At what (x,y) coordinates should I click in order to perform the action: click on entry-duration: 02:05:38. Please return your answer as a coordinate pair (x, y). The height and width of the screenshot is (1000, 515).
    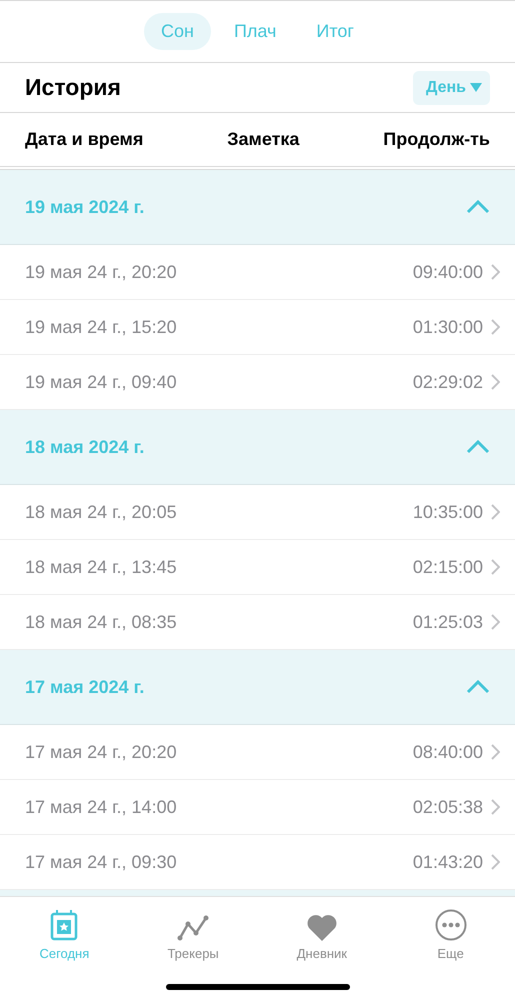
    Looking at the image, I should click on (447, 807).